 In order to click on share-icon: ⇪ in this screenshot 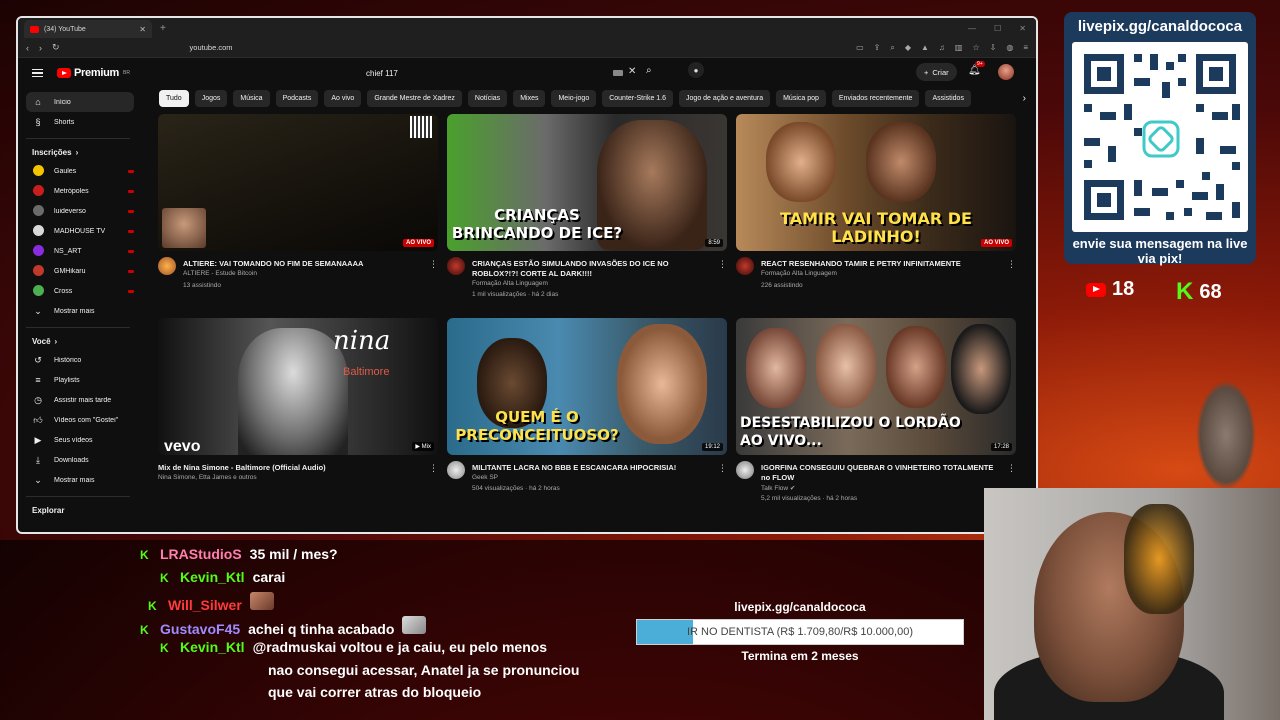, I will do `click(877, 48)`.